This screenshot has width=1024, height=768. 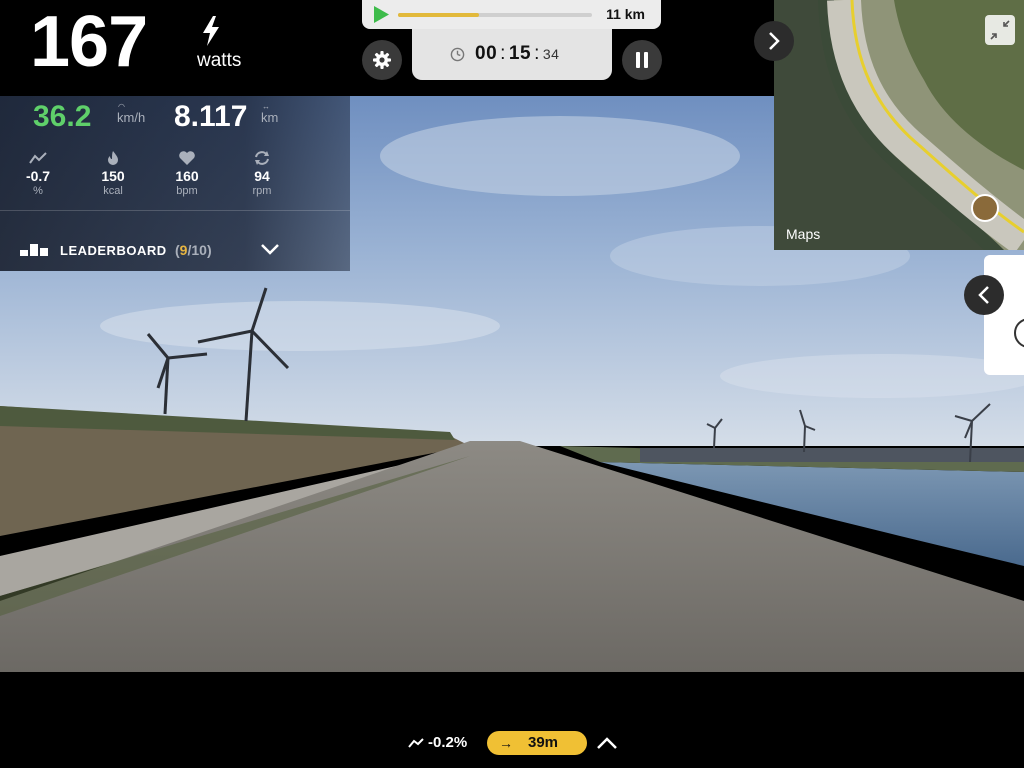 What do you see at coordinates (270, 117) in the screenshot?
I see `distance-unit: km` at bounding box center [270, 117].